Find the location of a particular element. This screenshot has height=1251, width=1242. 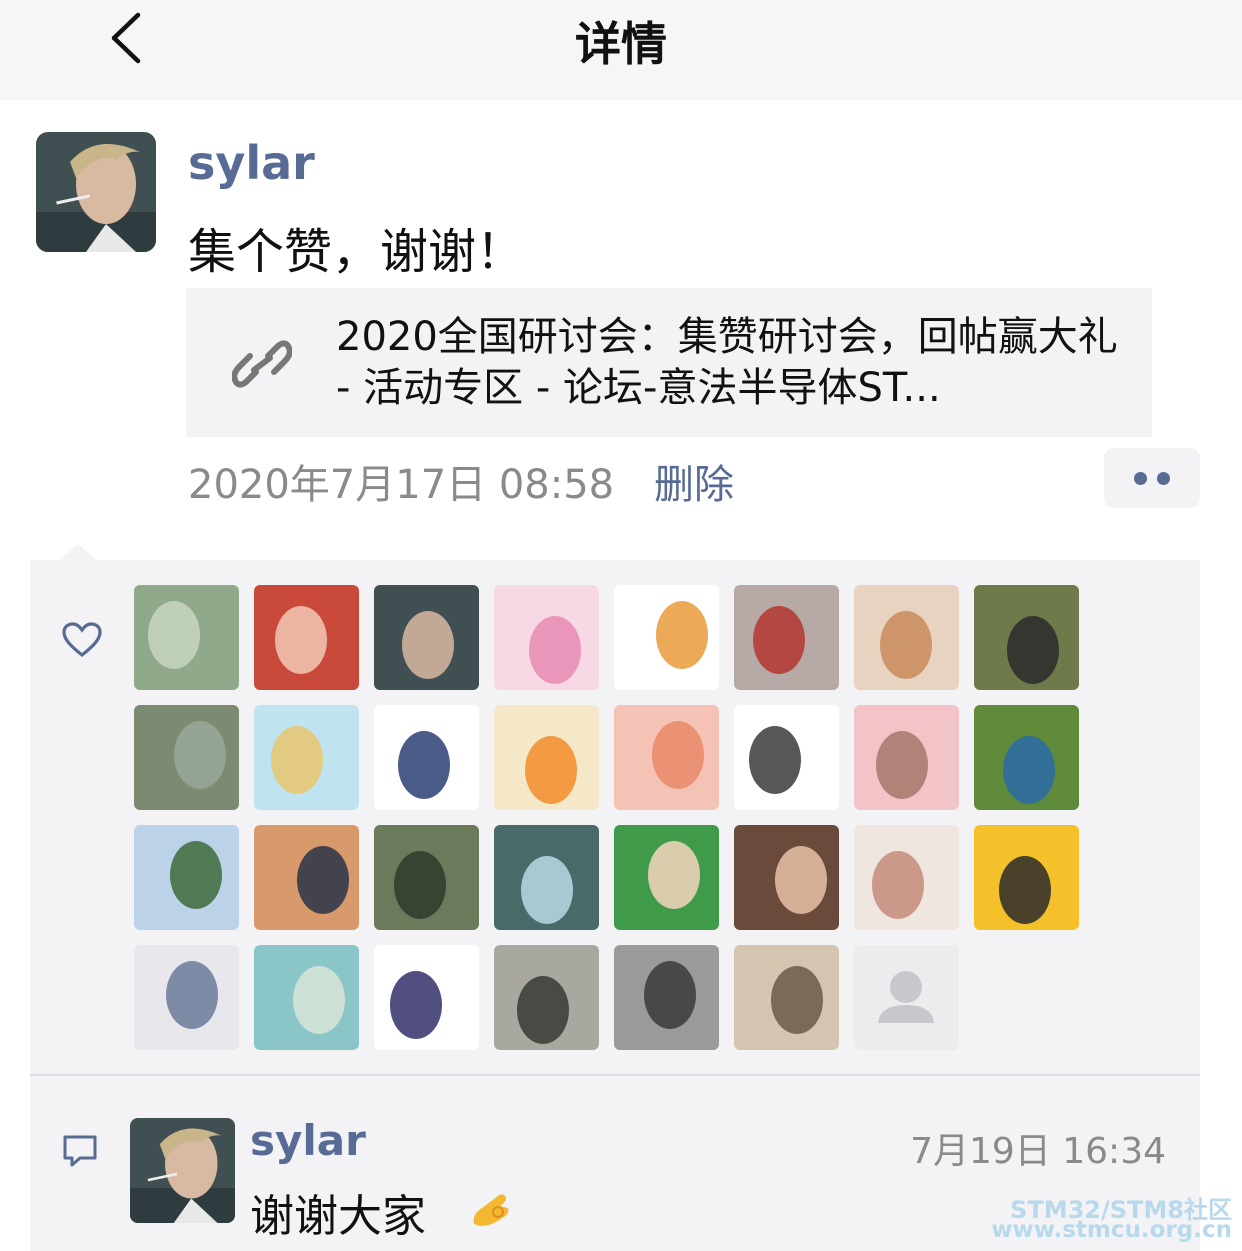

post-text: 集个赞，谢谢！ is located at coordinates (356, 252).